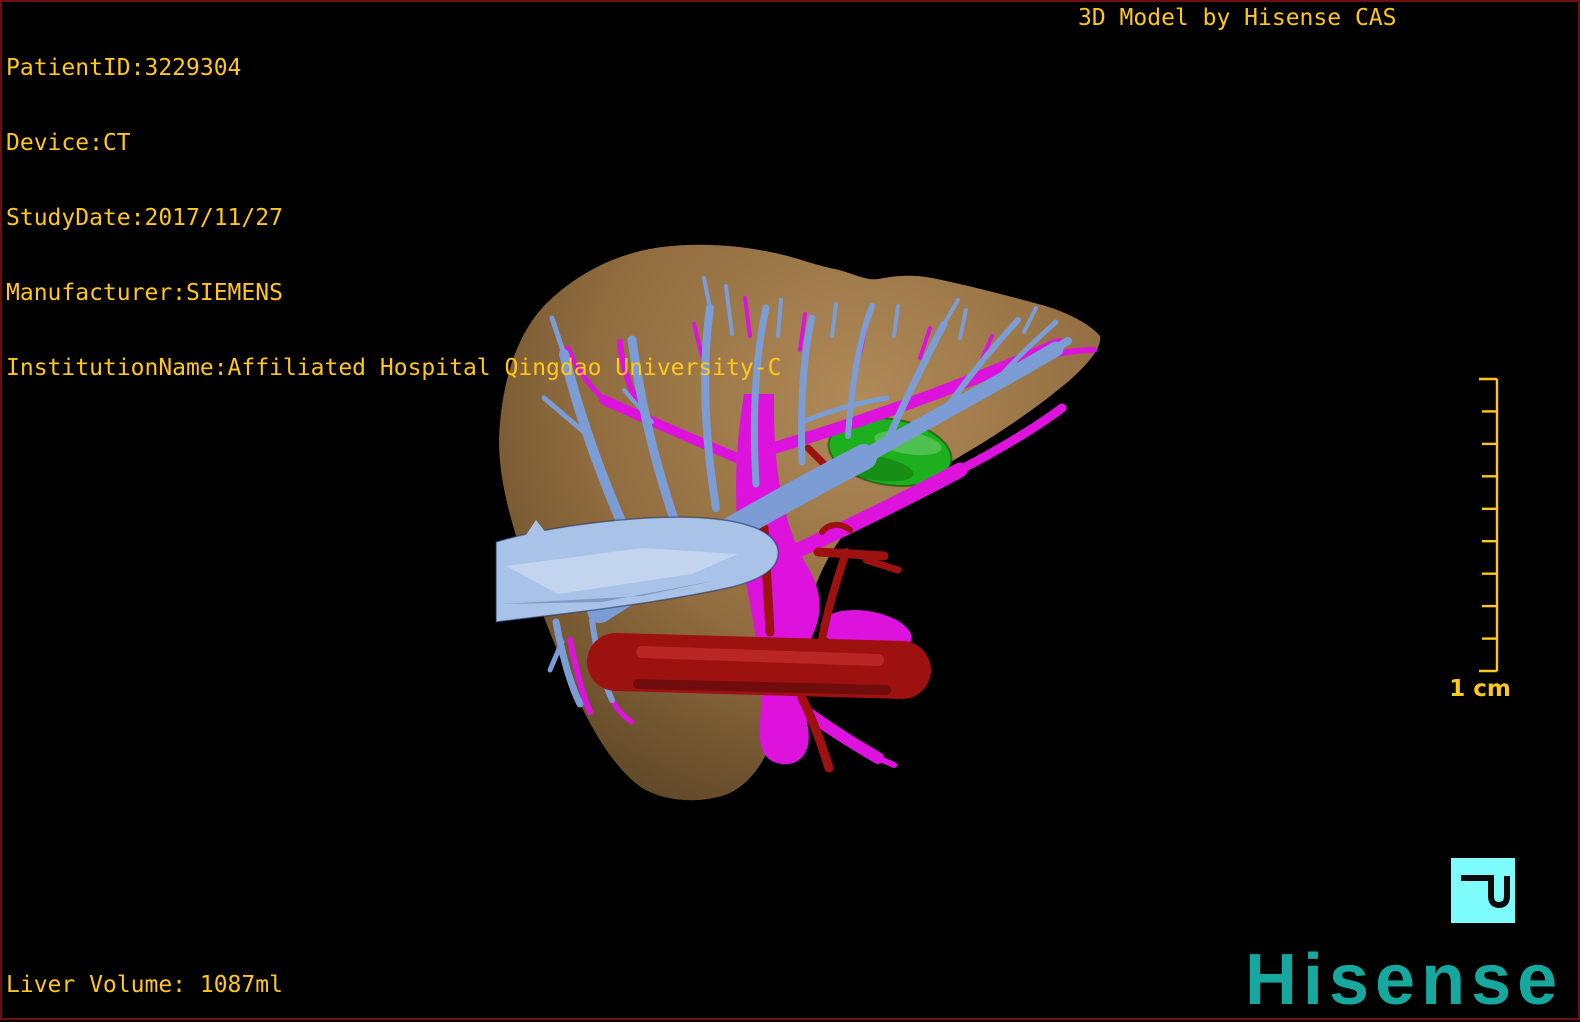  I want to click on manufacturer-line: Manufacturer:SIEMENS, so click(144, 293).